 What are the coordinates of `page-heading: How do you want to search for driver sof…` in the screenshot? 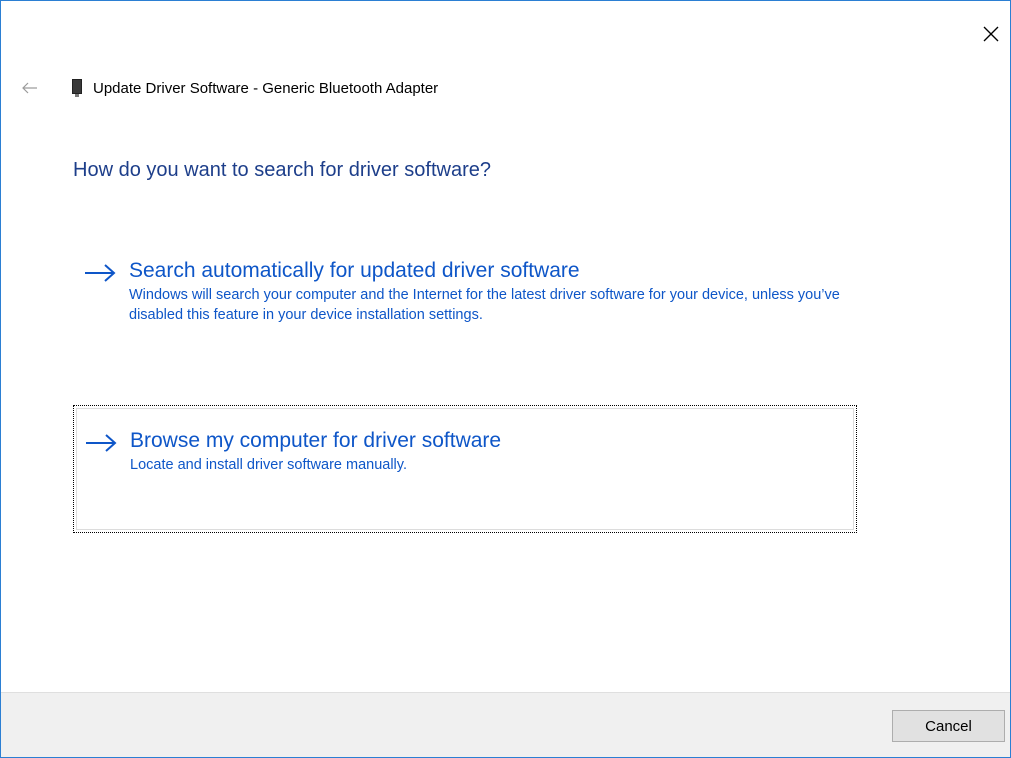 It's located at (282, 170).